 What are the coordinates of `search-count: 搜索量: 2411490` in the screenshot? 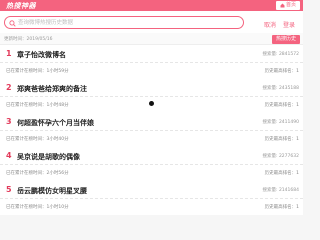 It's located at (281, 122).